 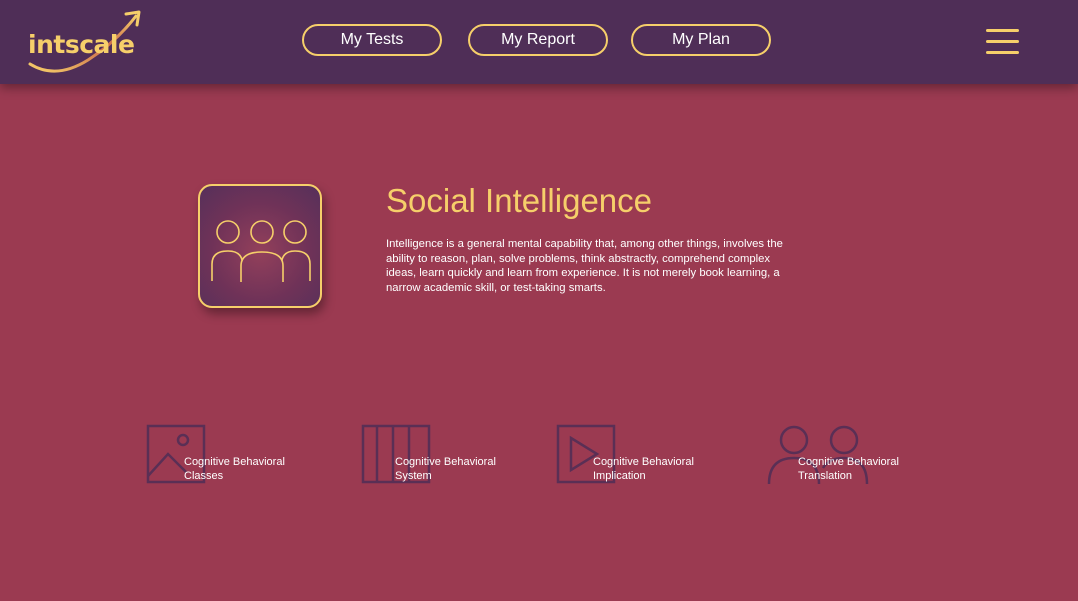 I want to click on top-navigation-bar: intscale My Tests My Report My Plan, so click(x=539, y=42).